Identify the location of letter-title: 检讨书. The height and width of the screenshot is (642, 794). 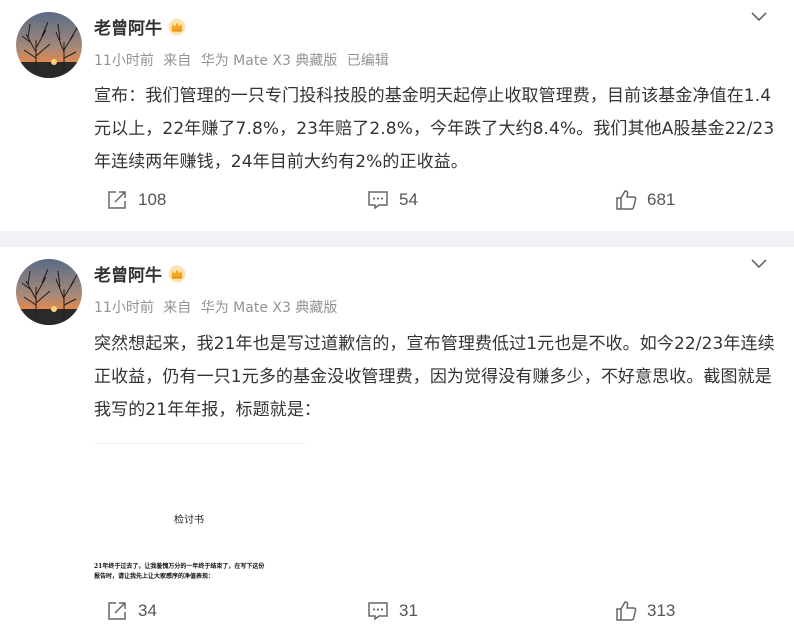
(189, 520).